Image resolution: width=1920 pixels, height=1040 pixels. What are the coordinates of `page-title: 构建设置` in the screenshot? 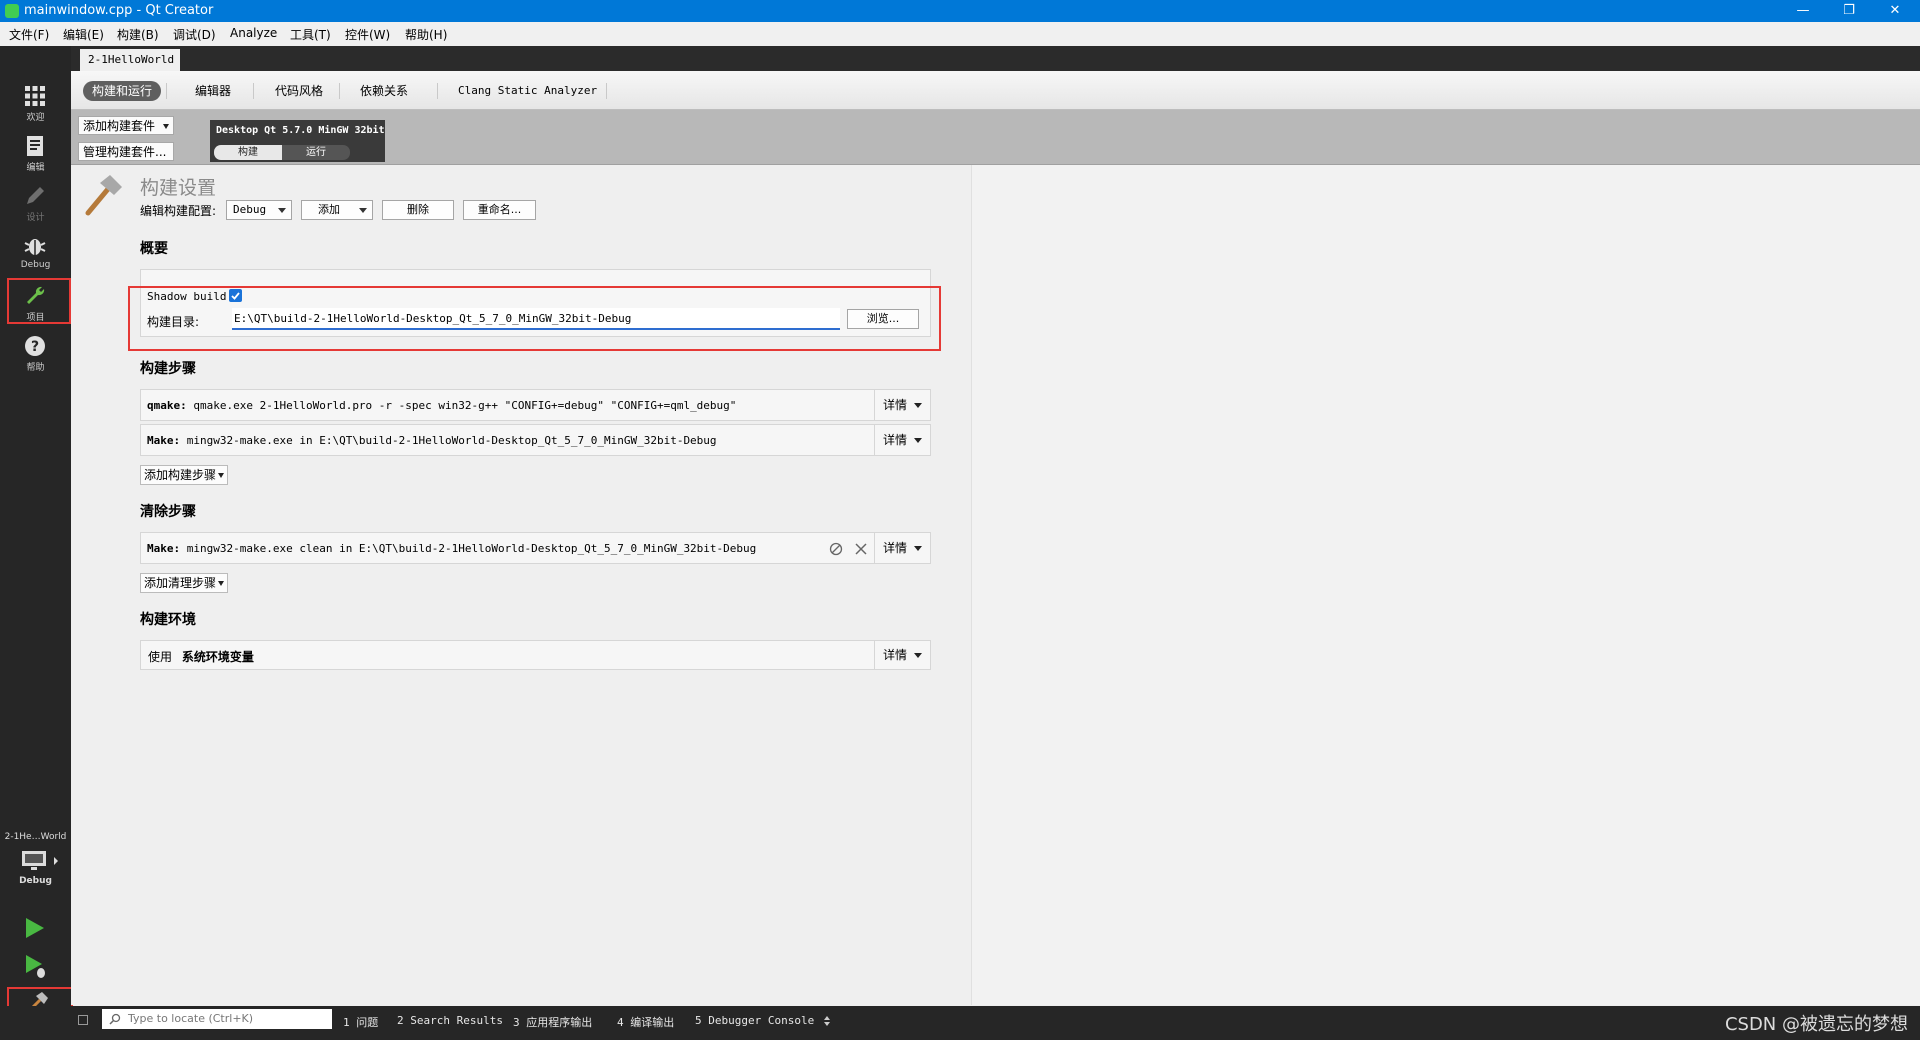 It's located at (178, 188).